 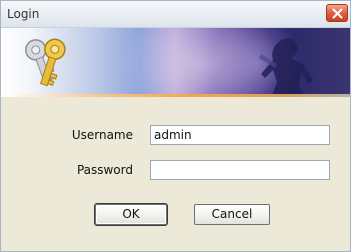 What do you see at coordinates (240, 135) in the screenshot?
I see `username-input` at bounding box center [240, 135].